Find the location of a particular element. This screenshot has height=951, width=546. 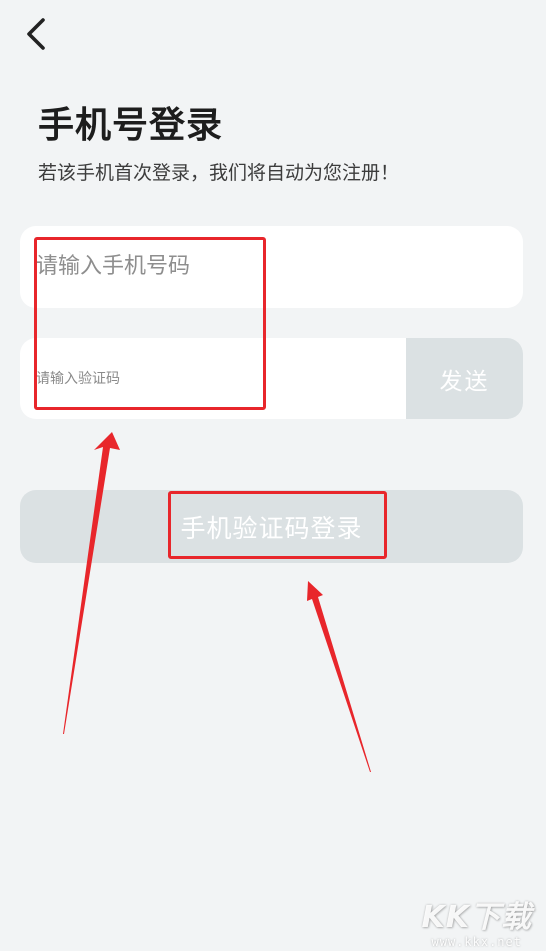

phone-input is located at coordinates (271, 266).